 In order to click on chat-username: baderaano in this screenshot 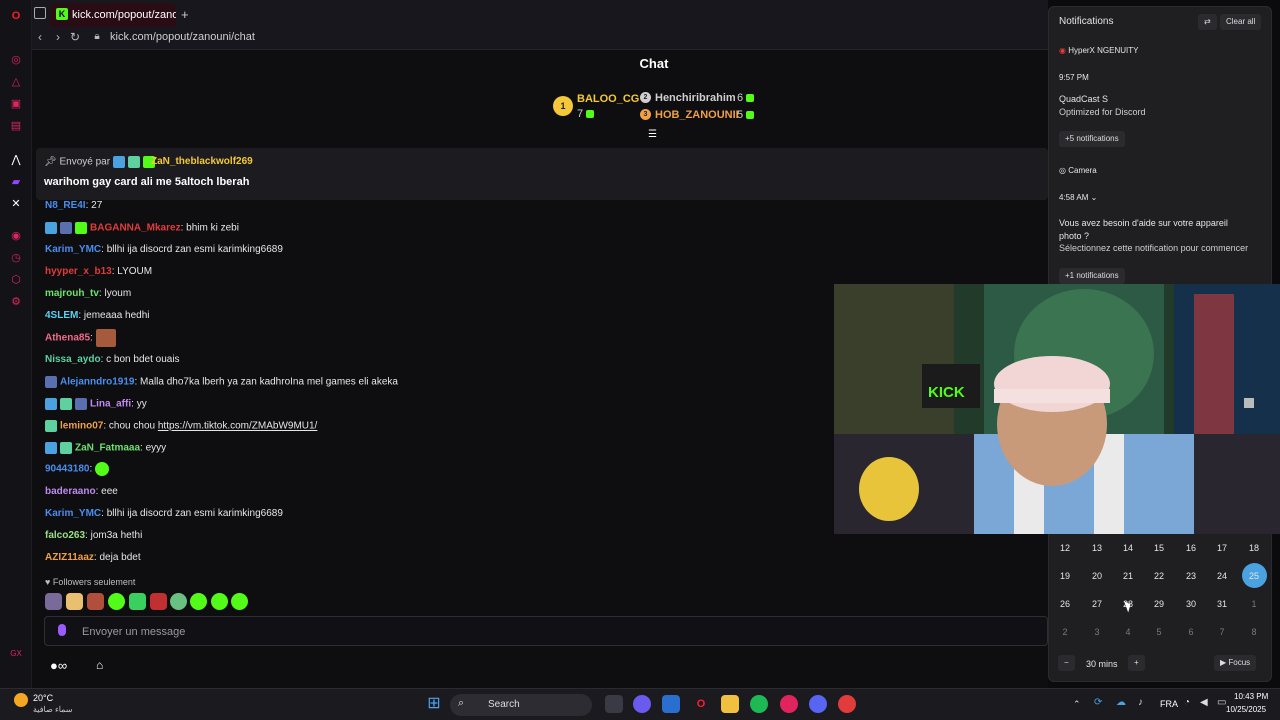, I will do `click(70, 491)`.